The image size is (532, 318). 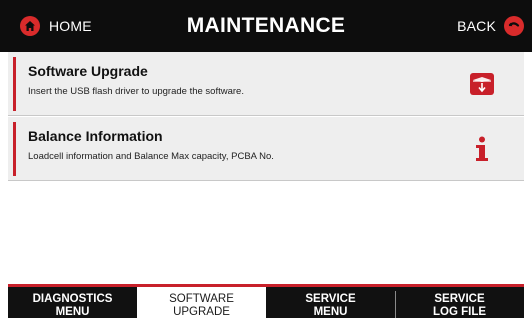 What do you see at coordinates (70, 26) in the screenshot?
I see `home-label: HOME` at bounding box center [70, 26].